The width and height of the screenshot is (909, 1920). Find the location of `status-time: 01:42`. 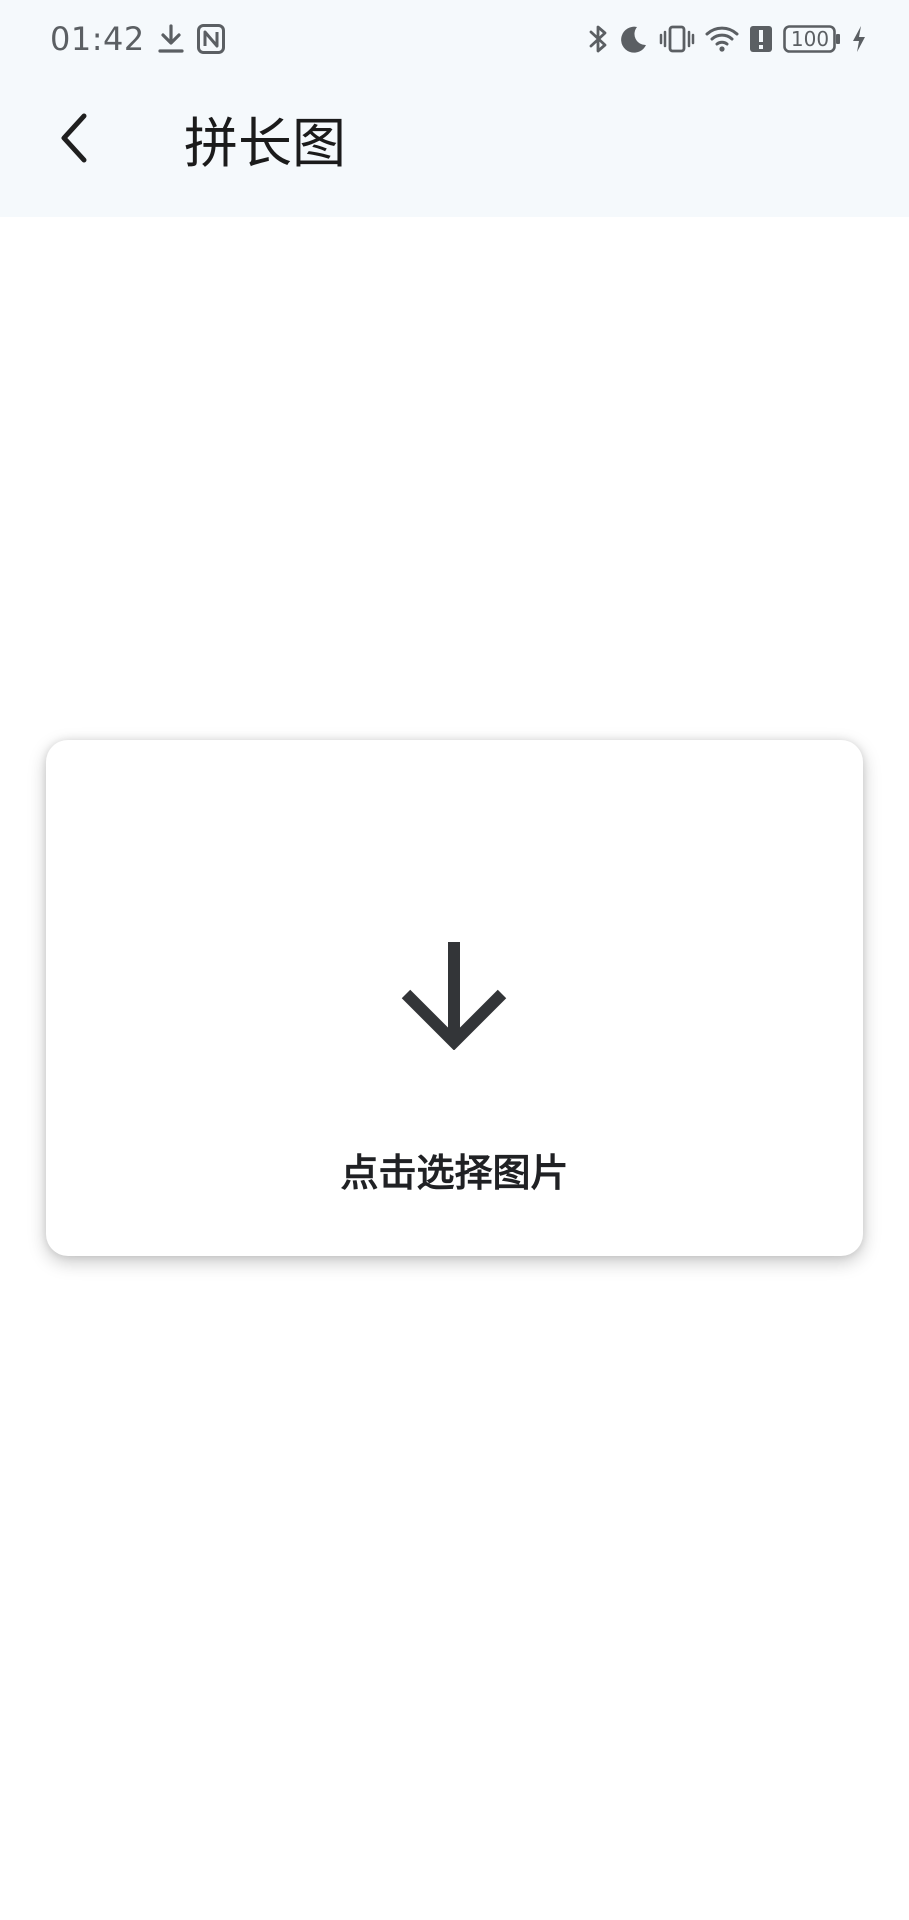

status-time: 01:42 is located at coordinates (97, 39).